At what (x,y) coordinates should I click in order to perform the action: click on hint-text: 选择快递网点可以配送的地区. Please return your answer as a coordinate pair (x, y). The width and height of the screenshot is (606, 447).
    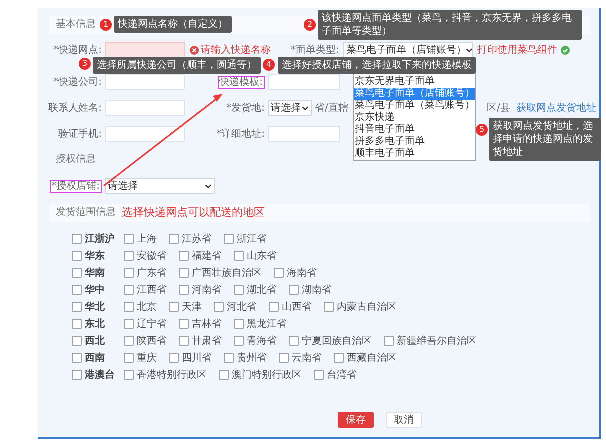
    Looking at the image, I should click on (193, 213).